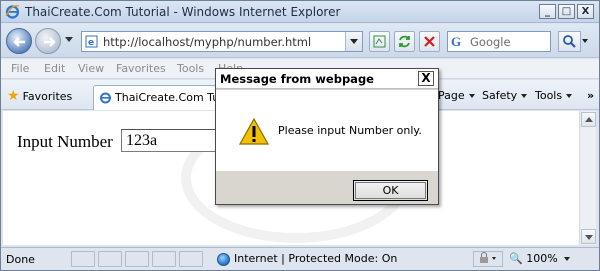 The height and width of the screenshot is (271, 600). Describe the element at coordinates (547, 11) in the screenshot. I see `minimize-button: _` at that location.